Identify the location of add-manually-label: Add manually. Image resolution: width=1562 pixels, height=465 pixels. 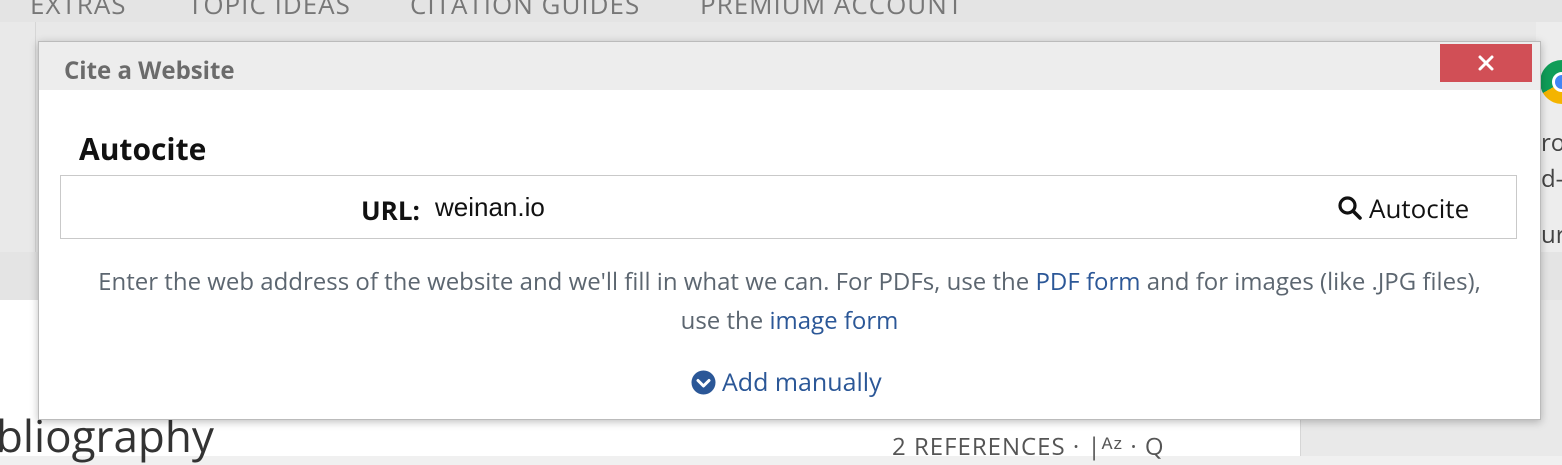
(802, 382).